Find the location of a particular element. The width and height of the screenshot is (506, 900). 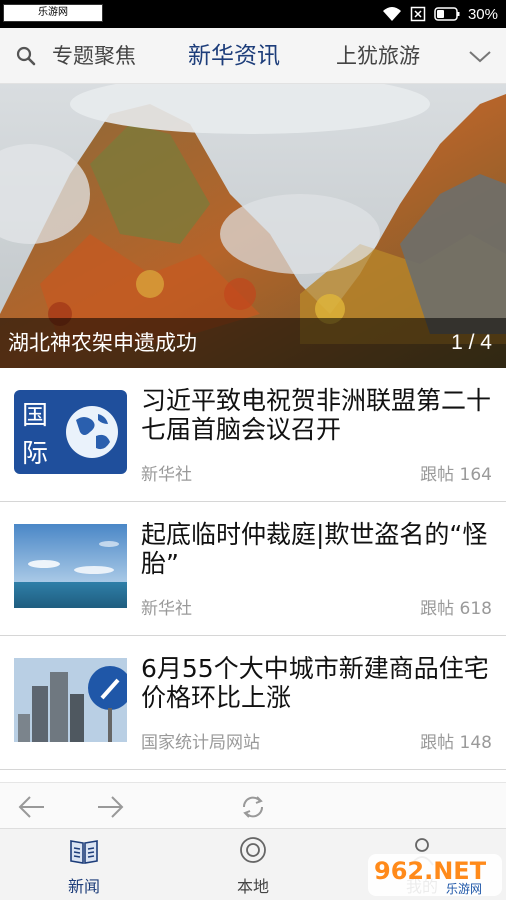

news-comment-count: 跟帖 618 is located at coordinates (456, 609).